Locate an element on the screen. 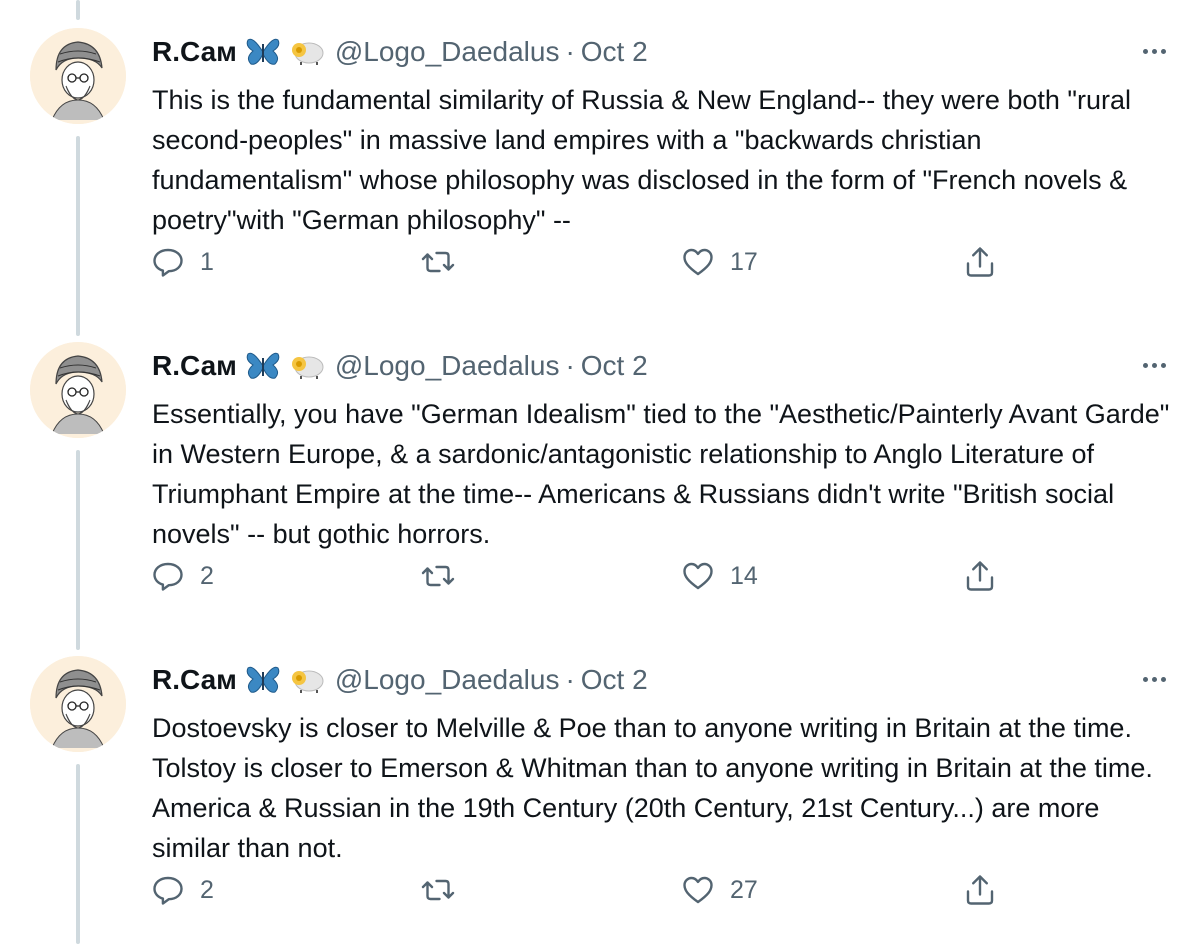 The image size is (1196, 944). like-count: 27 is located at coordinates (744, 889).